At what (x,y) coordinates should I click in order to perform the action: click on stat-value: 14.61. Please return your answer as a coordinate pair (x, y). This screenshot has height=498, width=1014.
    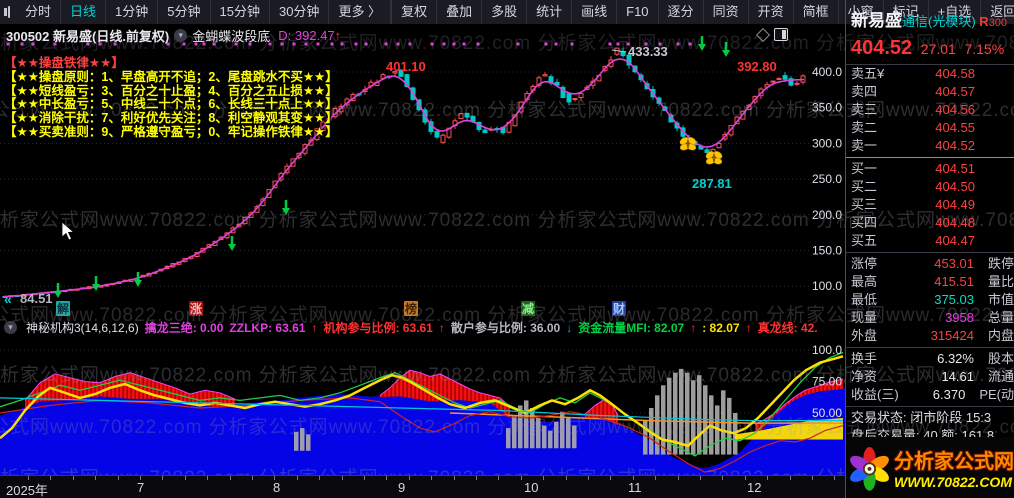
    Looking at the image, I should click on (957, 376).